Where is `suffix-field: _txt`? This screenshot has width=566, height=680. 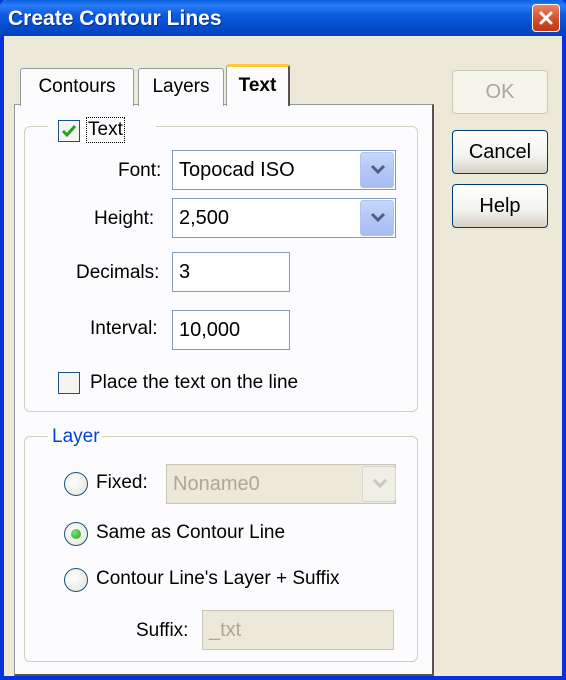 suffix-field: _txt is located at coordinates (298, 630).